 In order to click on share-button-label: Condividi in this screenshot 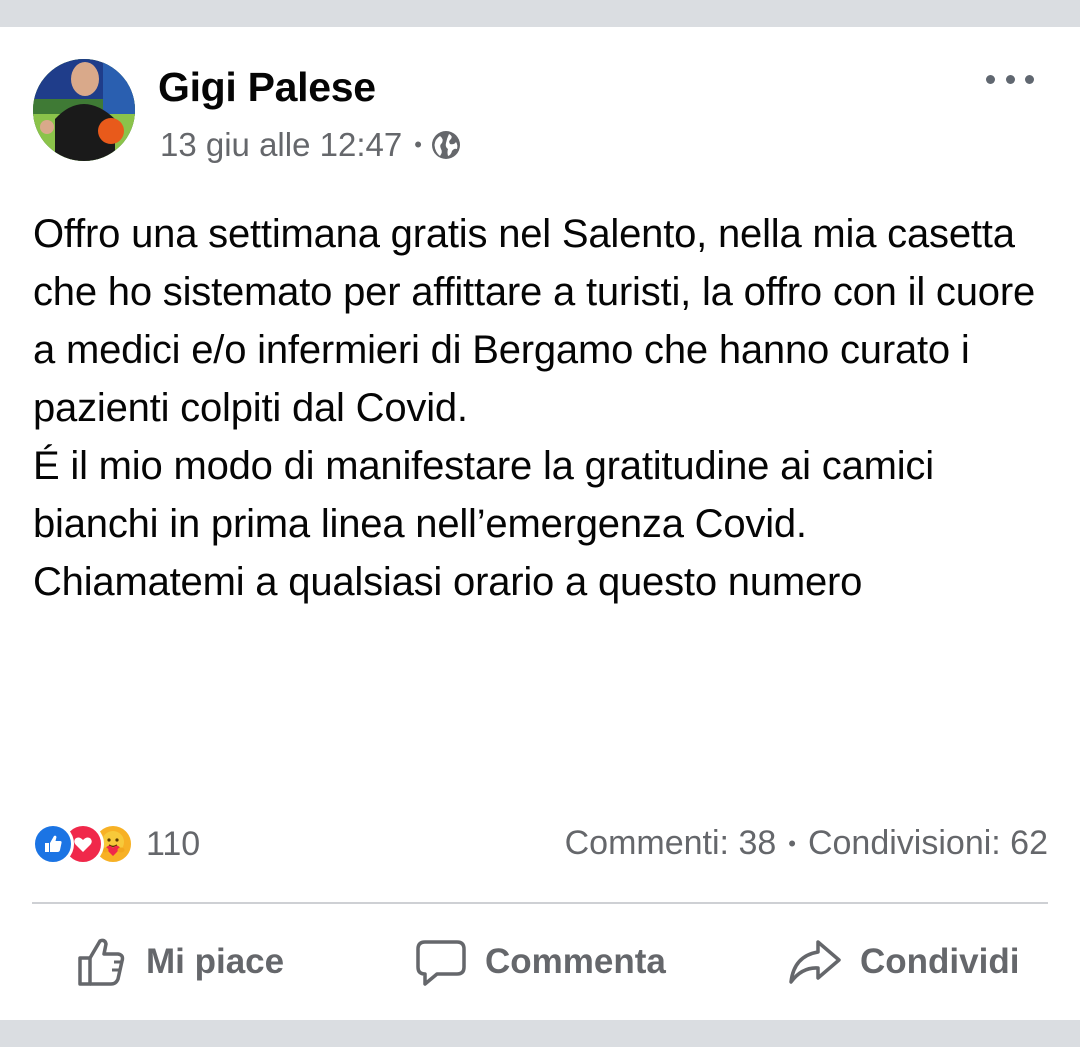, I will do `click(940, 961)`.